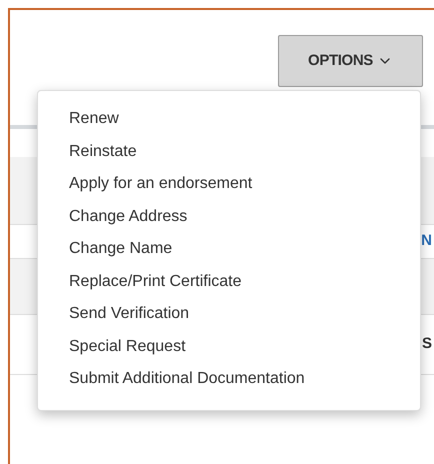  Describe the element at coordinates (229, 346) in the screenshot. I see `menu-item: Special Request` at that location.